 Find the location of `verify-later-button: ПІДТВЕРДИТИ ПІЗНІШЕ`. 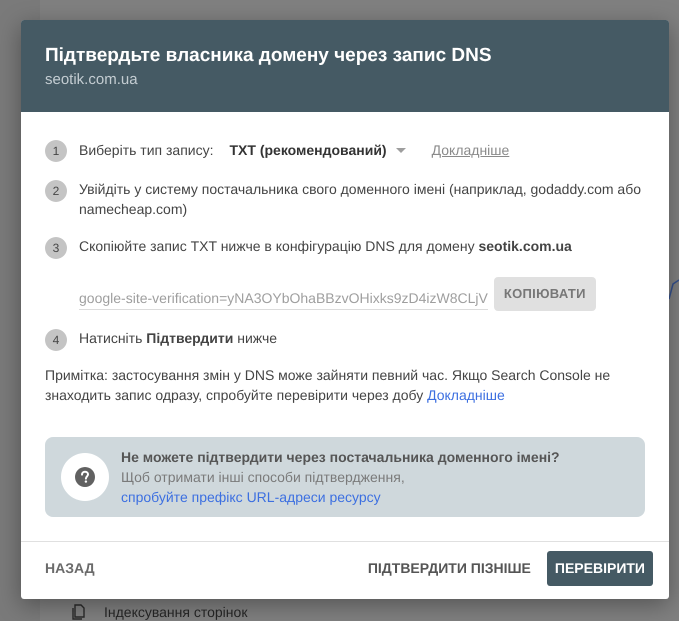

verify-later-button: ПІДТВЕРДИТИ ПІЗНІШЕ is located at coordinates (449, 568).